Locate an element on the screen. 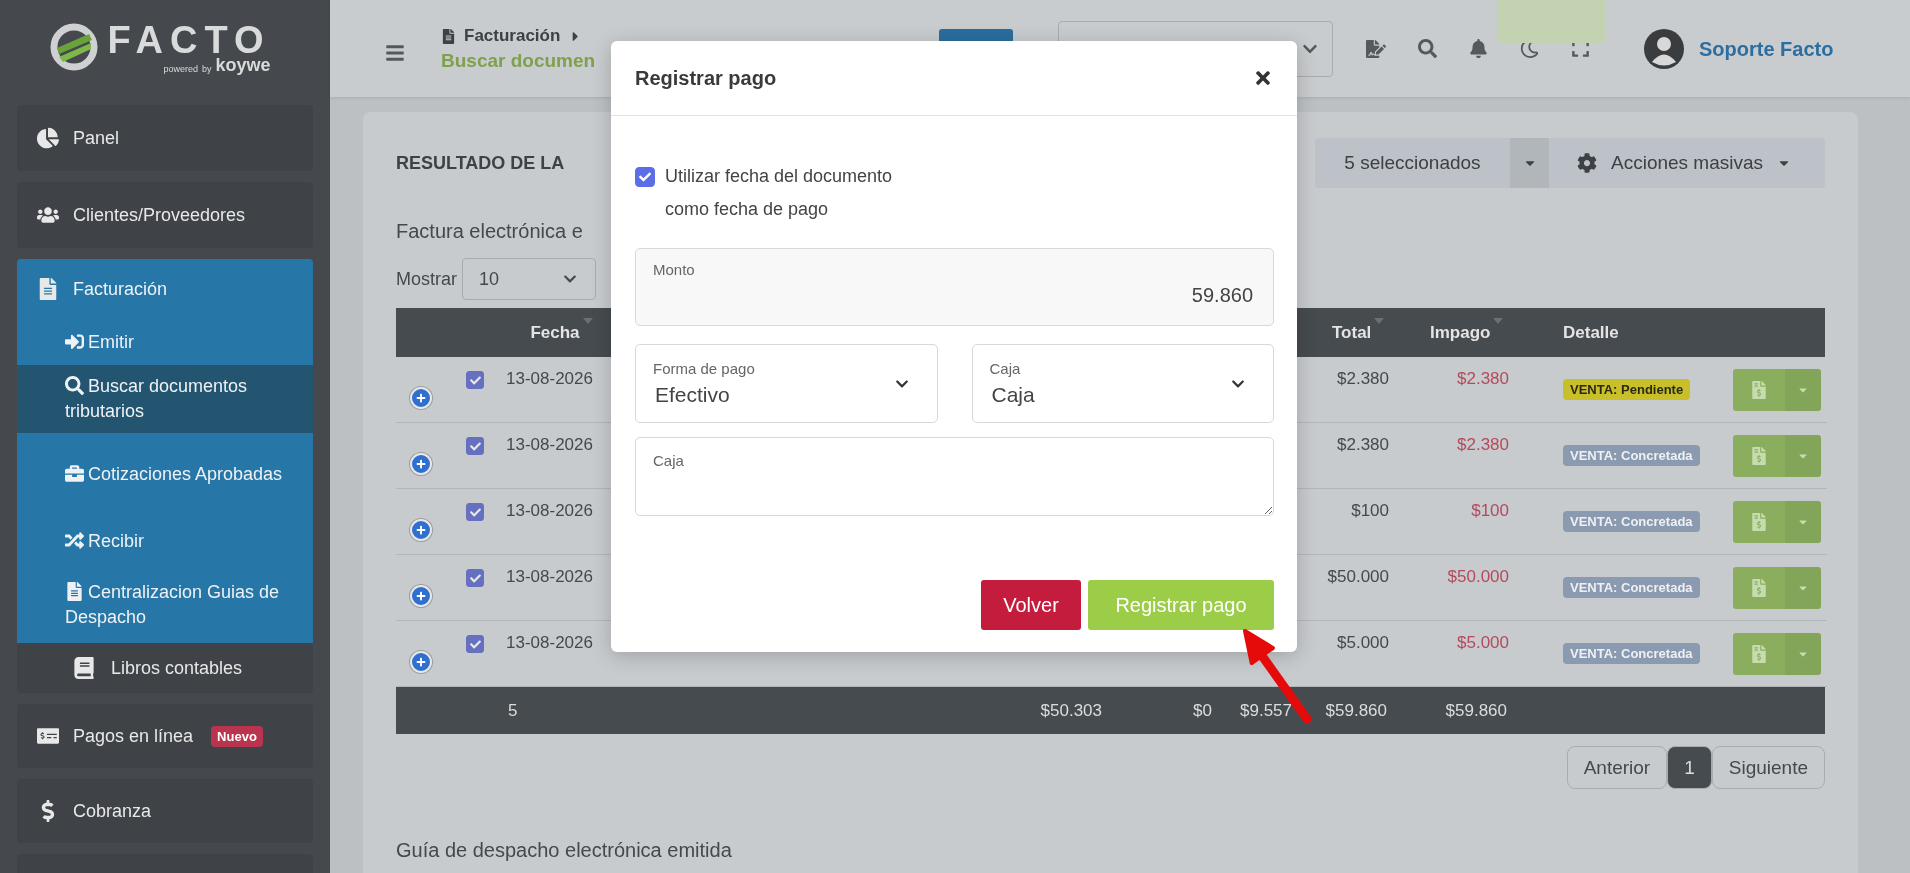 The image size is (1910, 873). user-name: Soporte Facto is located at coordinates (1766, 49).